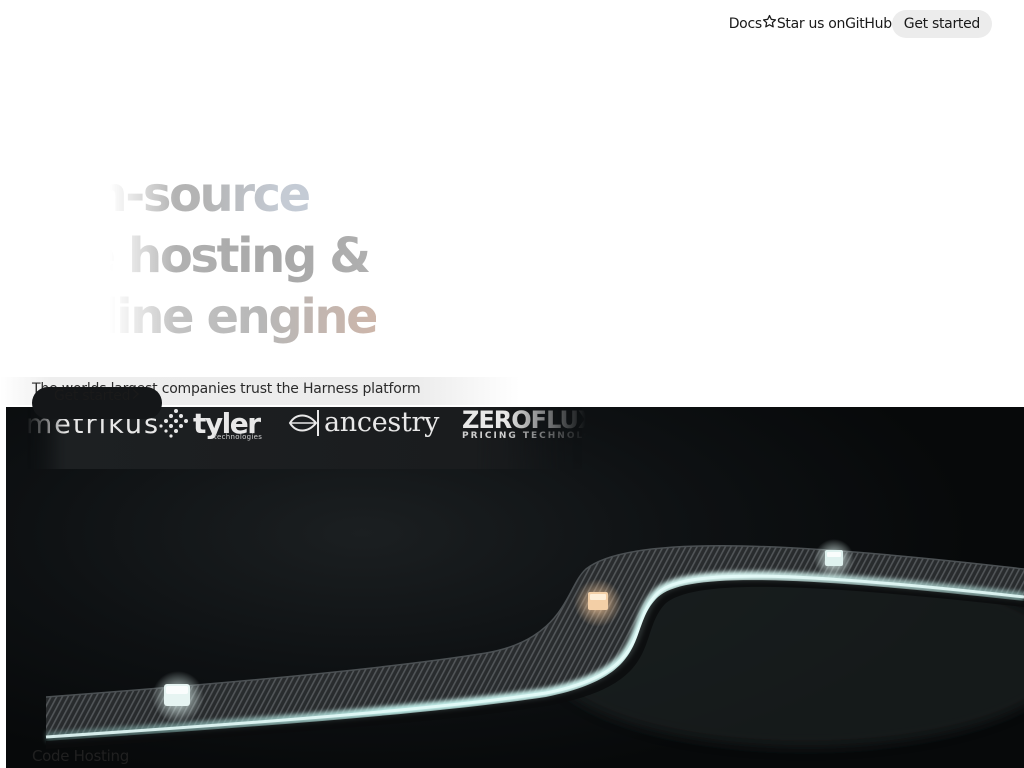 The width and height of the screenshot is (1024, 768). I want to click on nav-github-star-link: Star us on GitHub, so click(827, 24).